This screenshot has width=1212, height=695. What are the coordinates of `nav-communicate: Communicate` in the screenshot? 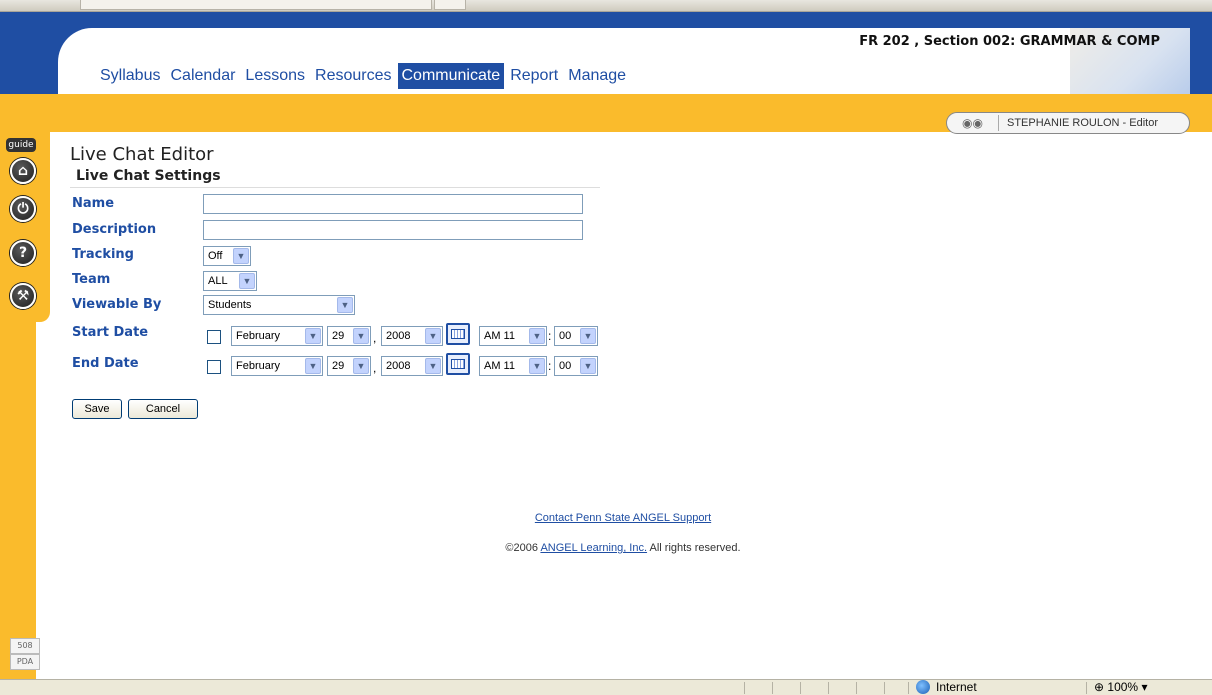 It's located at (451, 76).